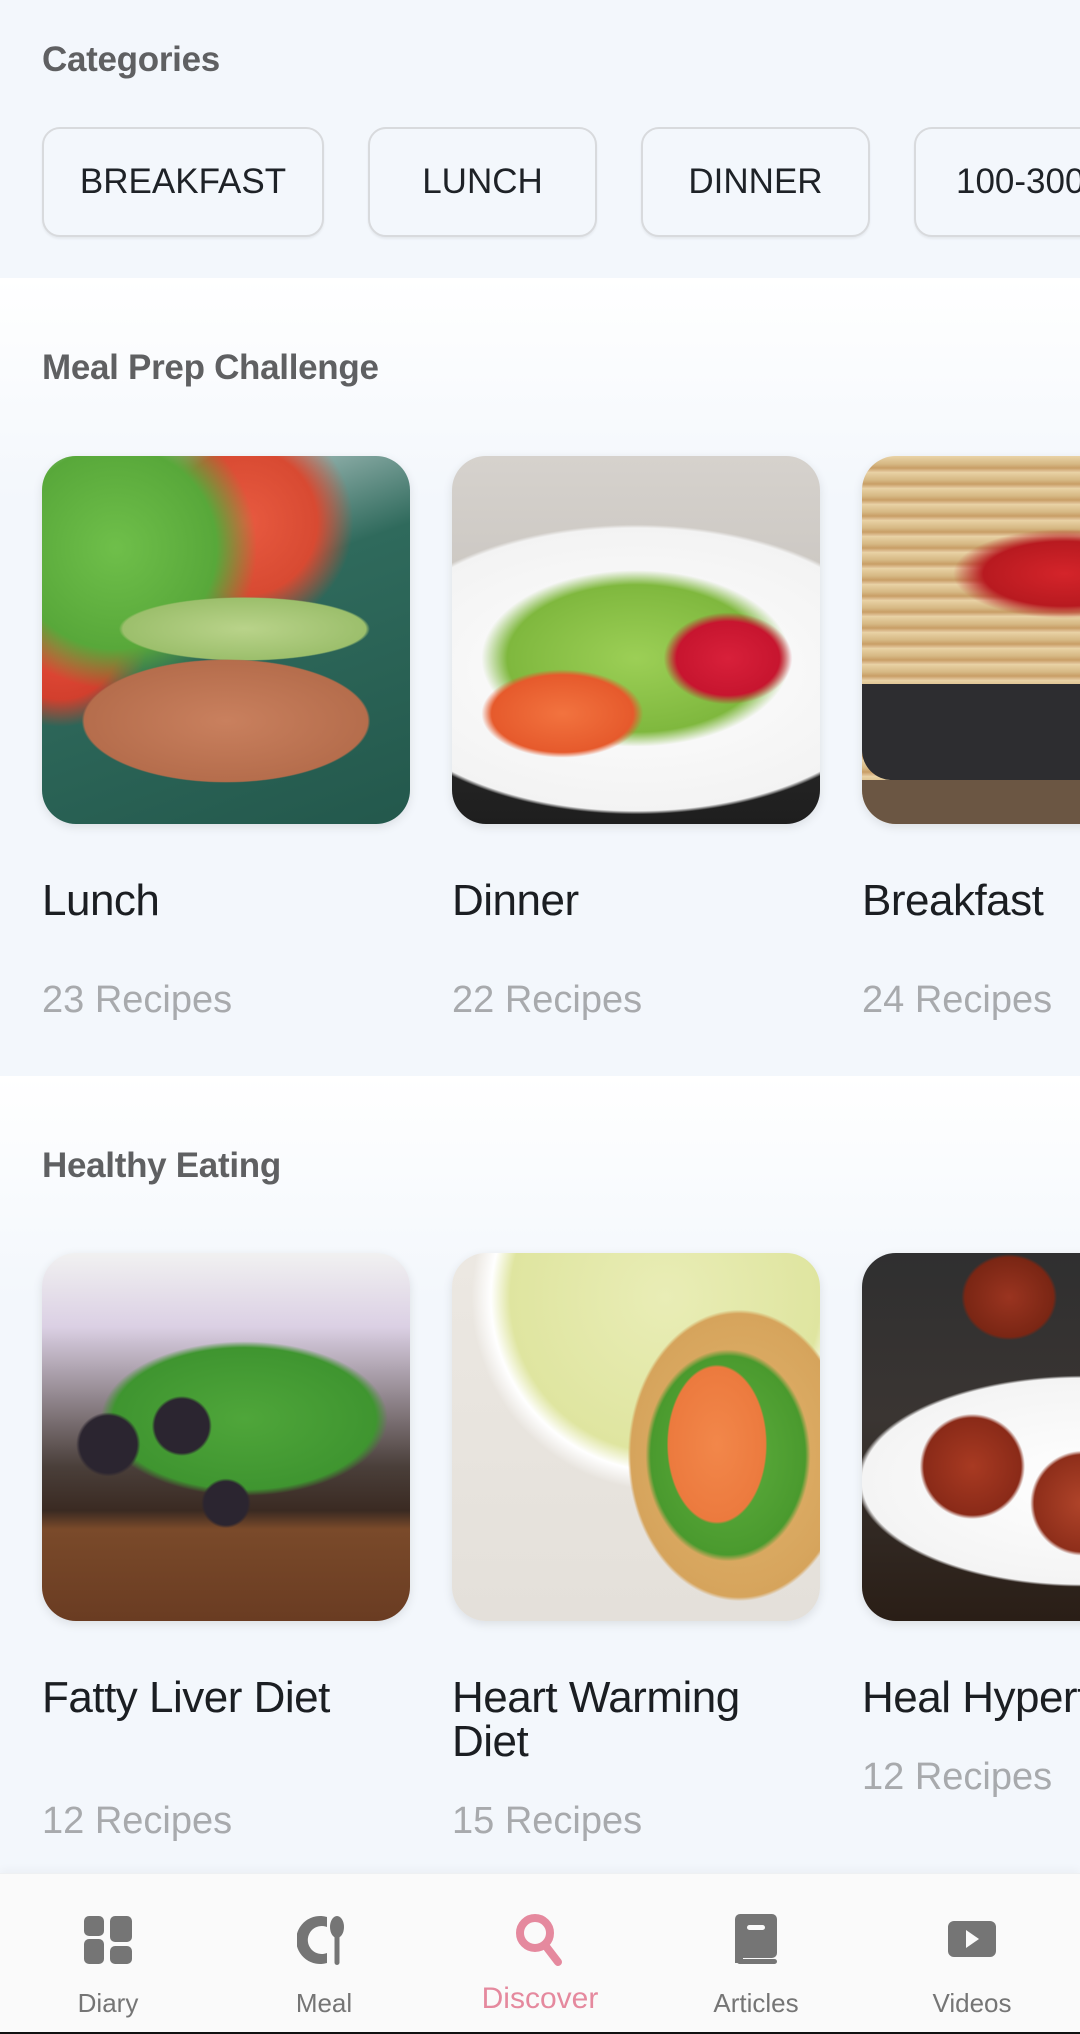 The image size is (1080, 2034). What do you see at coordinates (997, 182) in the screenshot?
I see `category-chip-calories: 100-300` at bounding box center [997, 182].